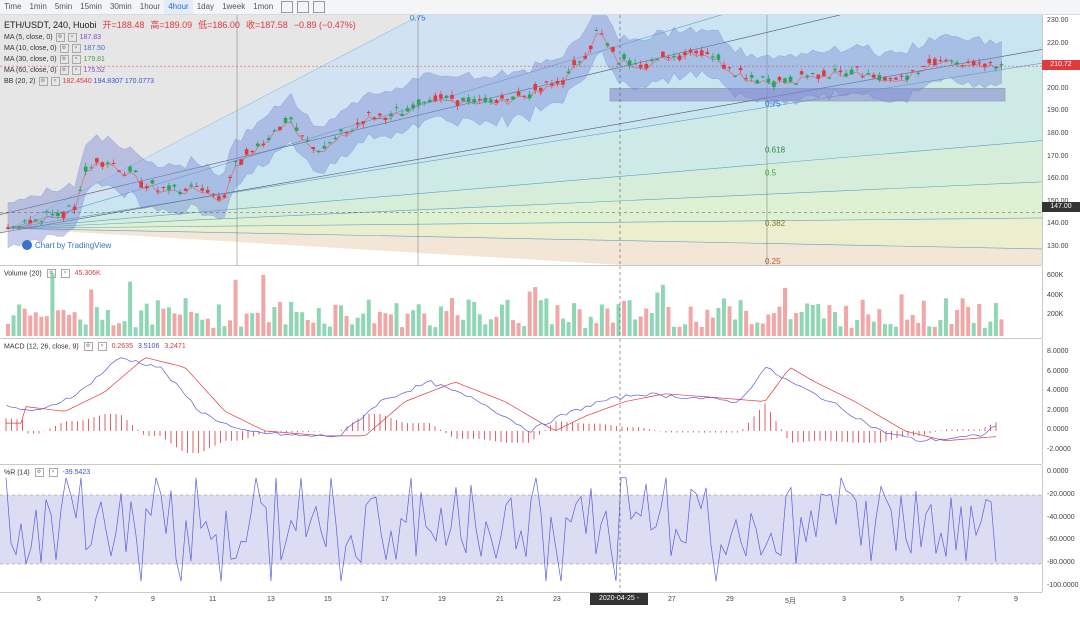 Image resolution: width=1080 pixels, height=617 pixels. Describe the element at coordinates (1058, 20) in the screenshot. I see `price-tick: 230.00` at that location.